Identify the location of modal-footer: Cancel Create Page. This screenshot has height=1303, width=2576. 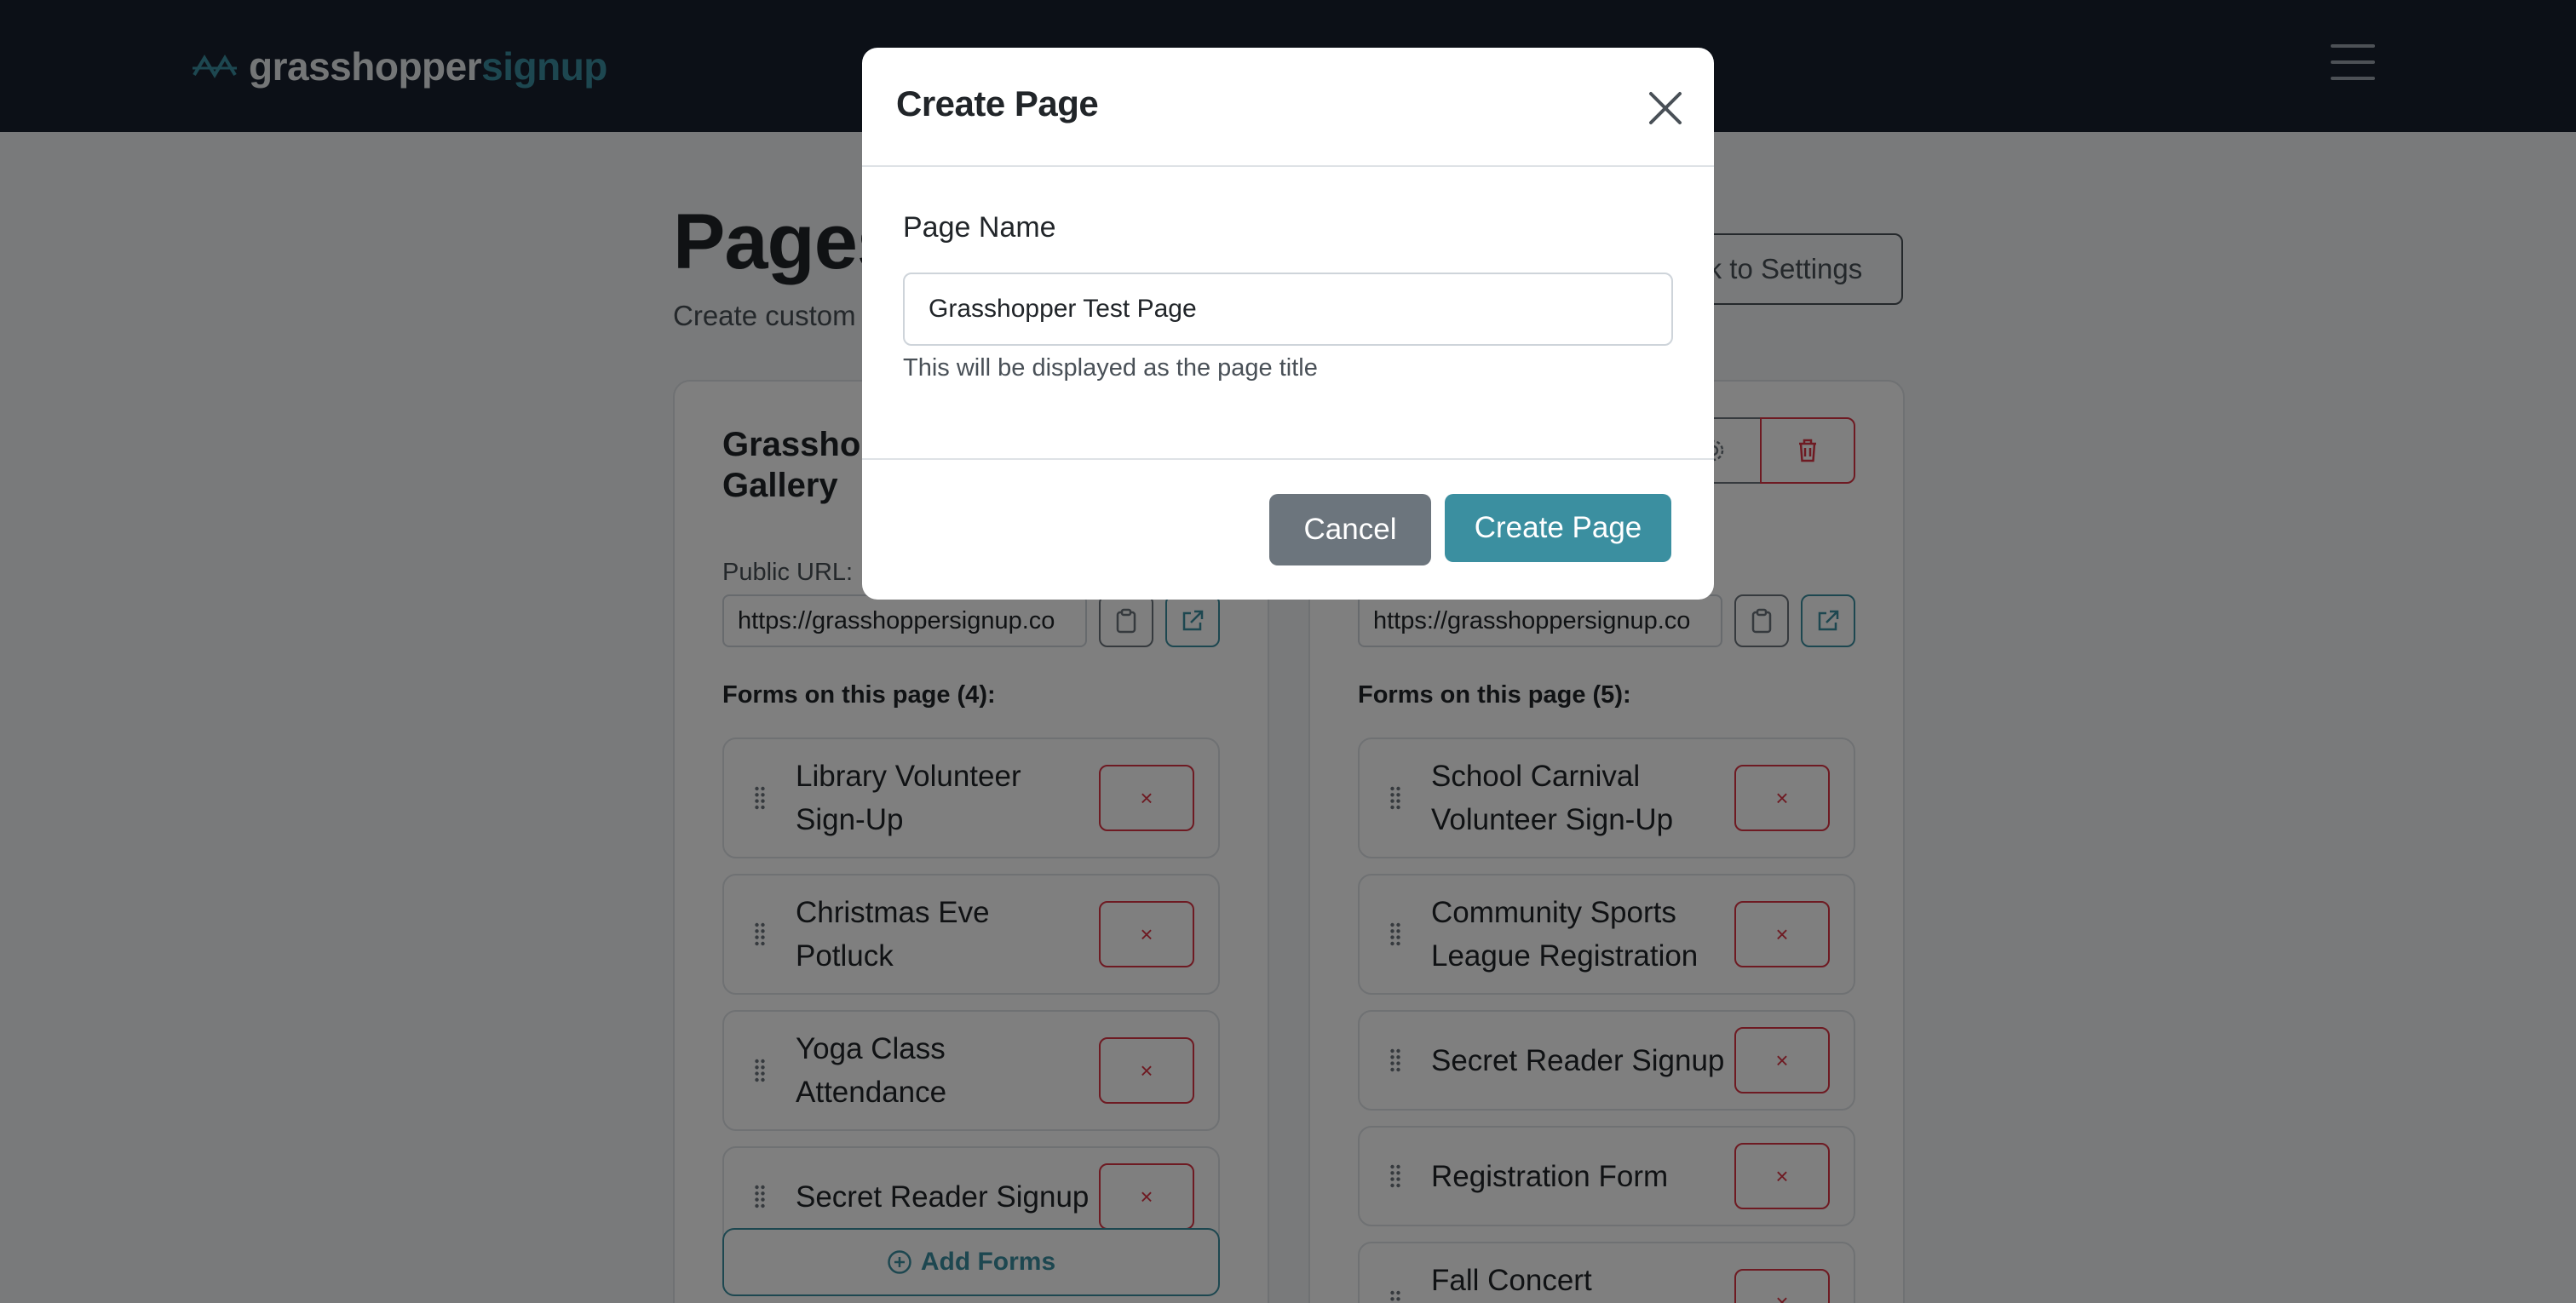
(1288, 529).